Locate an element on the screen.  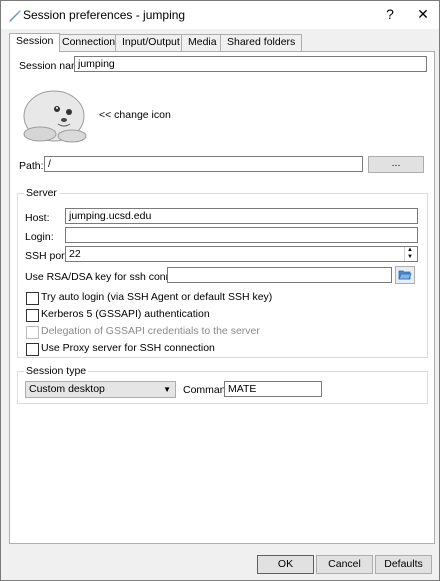
tab-connection: Connection is located at coordinates (89, 42).